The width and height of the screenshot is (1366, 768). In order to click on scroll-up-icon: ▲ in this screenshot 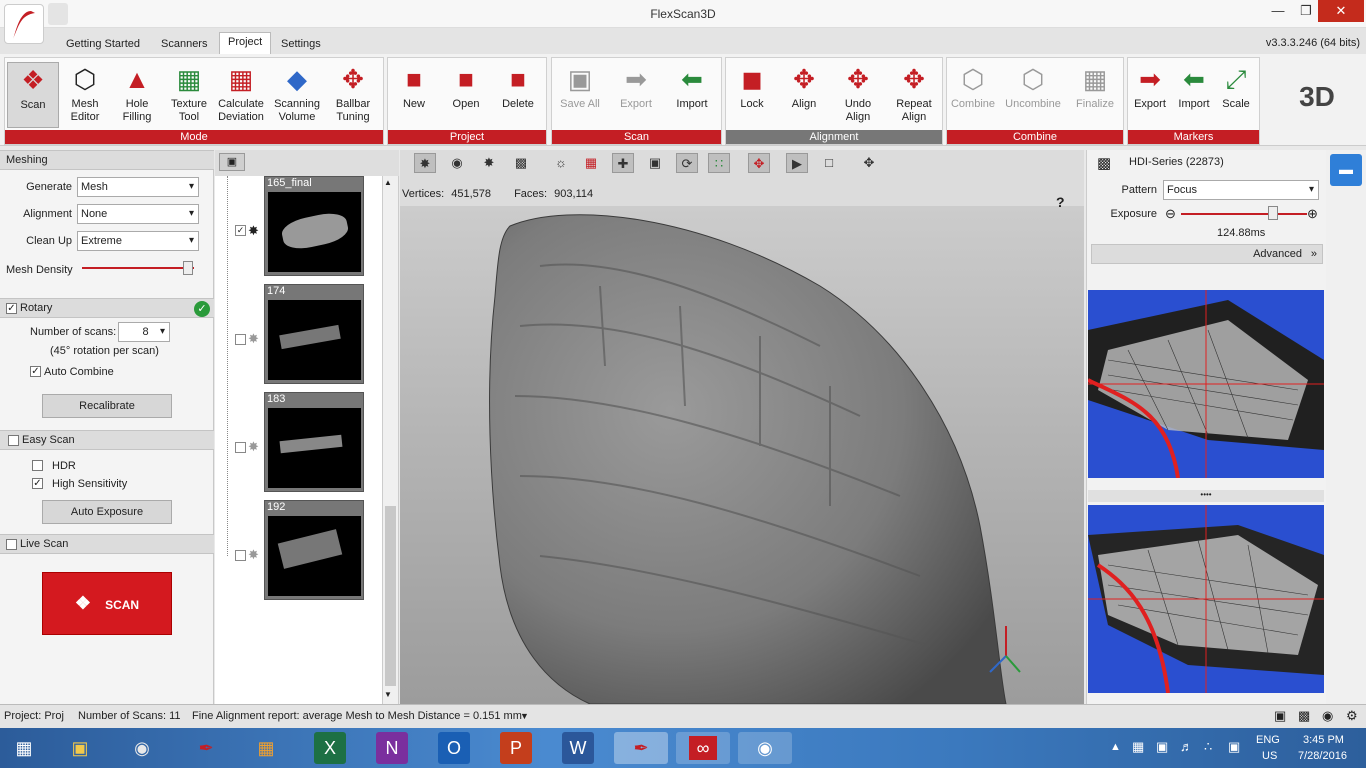, I will do `click(388, 182)`.